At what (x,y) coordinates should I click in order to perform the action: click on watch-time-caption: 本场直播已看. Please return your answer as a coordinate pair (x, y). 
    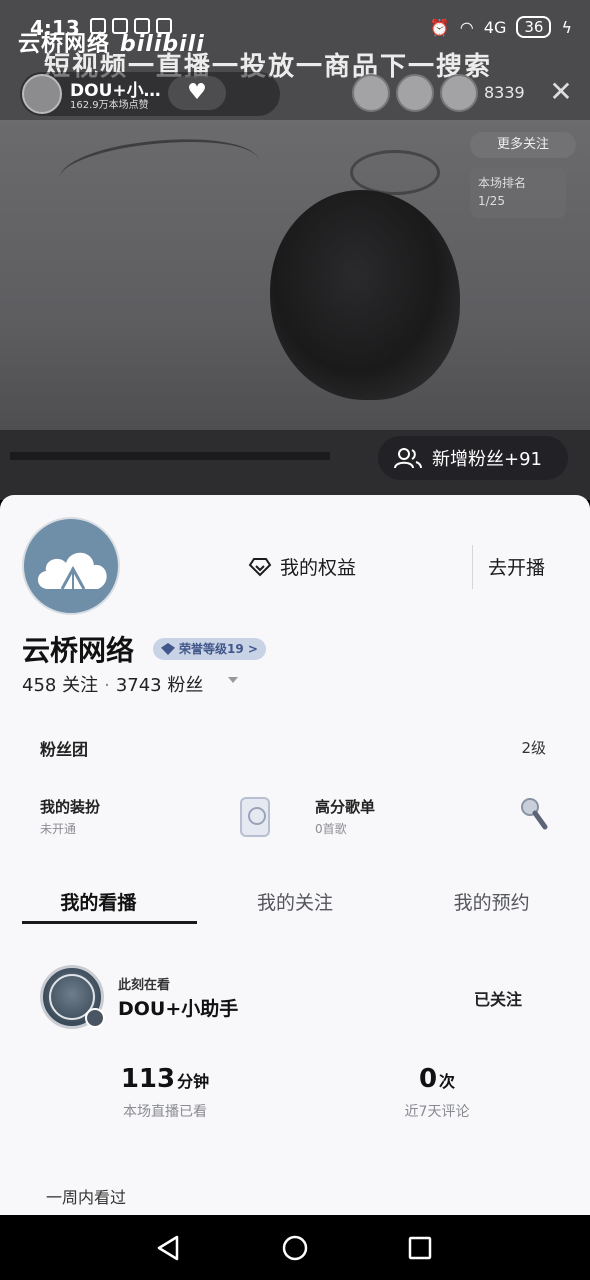
    Looking at the image, I should click on (165, 1112).